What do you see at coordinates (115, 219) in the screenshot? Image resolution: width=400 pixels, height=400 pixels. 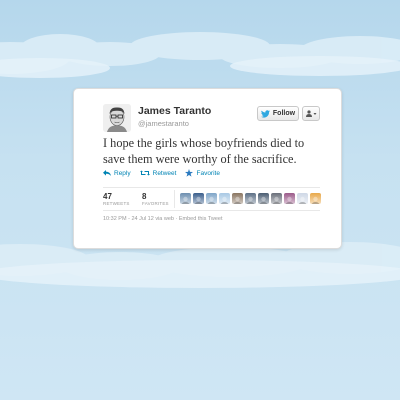 I see `tweet-time: 10:32 PM` at bounding box center [115, 219].